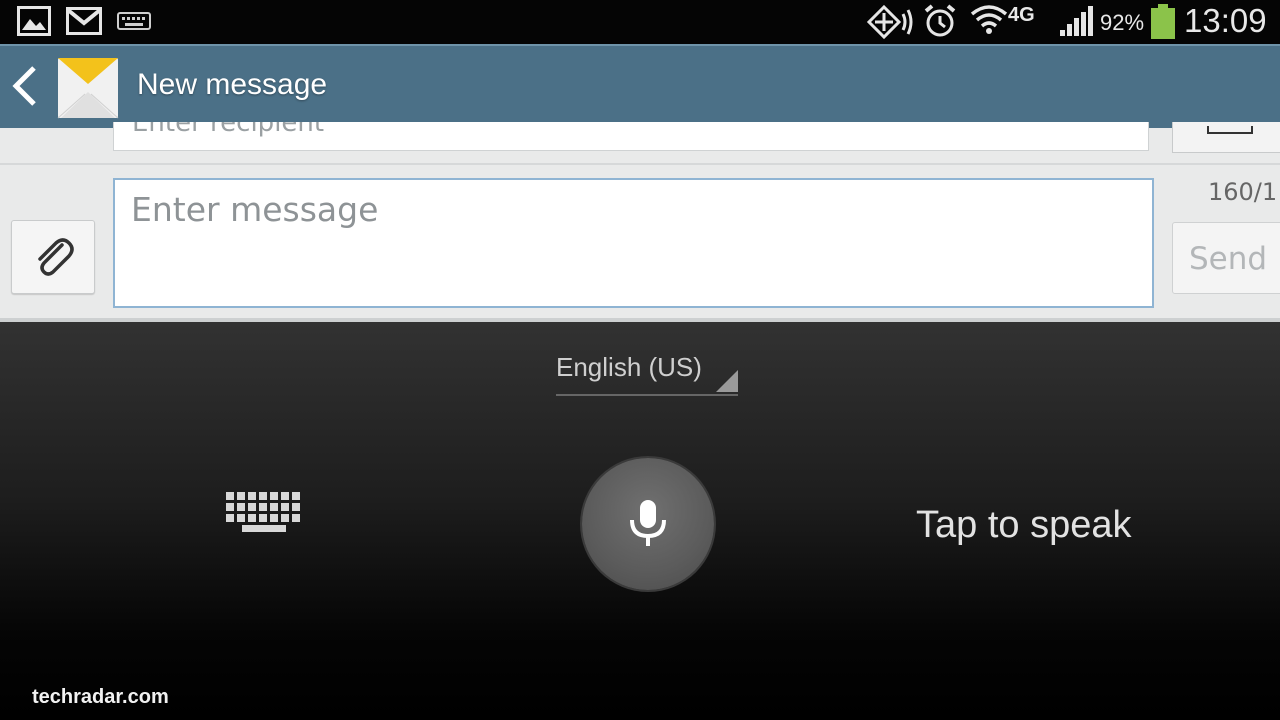 Image resolution: width=1280 pixels, height=720 pixels. What do you see at coordinates (100, 697) in the screenshot?
I see `watermark: techradar.com` at bounding box center [100, 697].